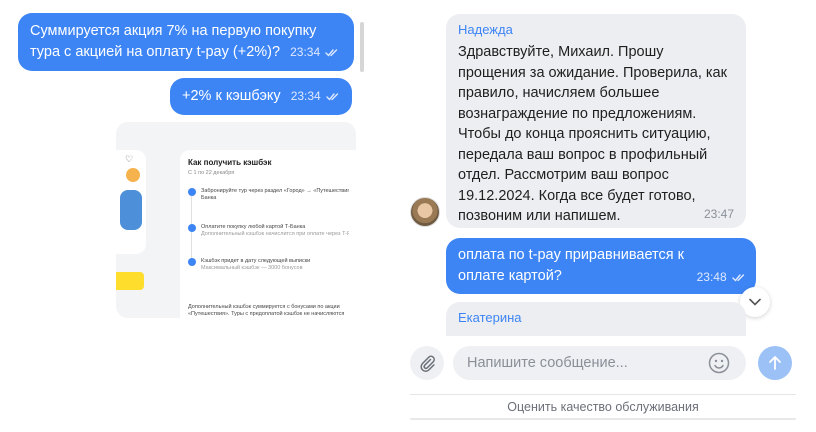 This screenshot has width=816, height=432. What do you see at coordinates (192, 192) in the screenshot?
I see `cart-icon` at bounding box center [192, 192].